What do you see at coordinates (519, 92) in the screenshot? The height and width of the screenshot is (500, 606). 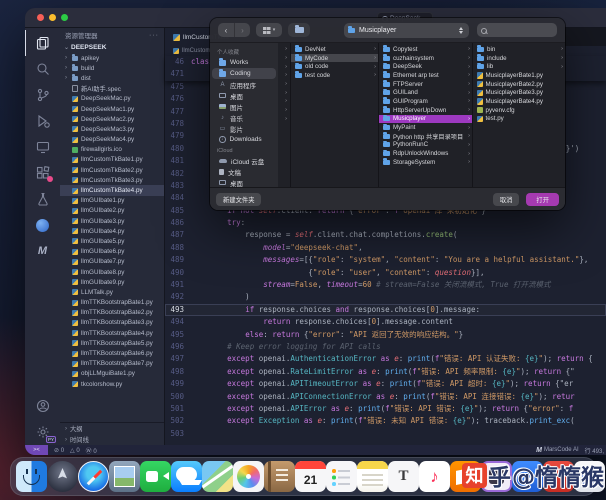 I see `dialog-file-item: MusicplayerBate3.py` at bounding box center [519, 92].